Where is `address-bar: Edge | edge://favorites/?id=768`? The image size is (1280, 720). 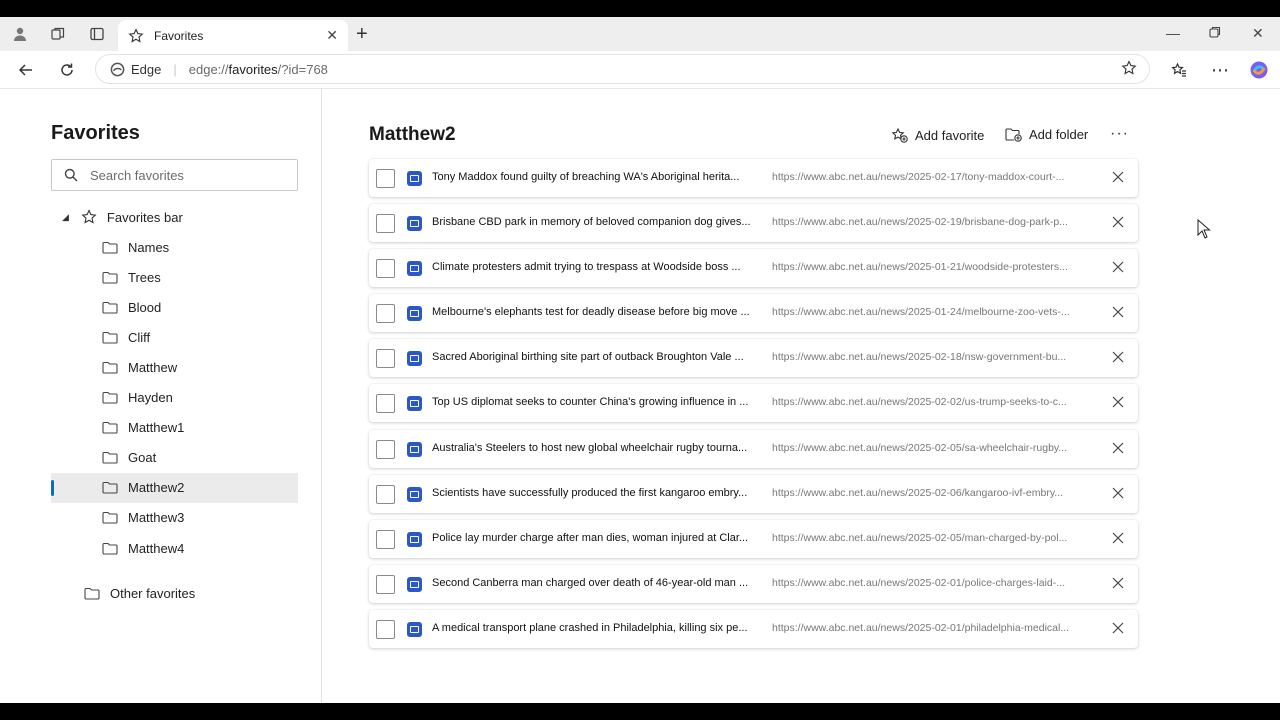
address-bar: Edge | edge://favorites/?id=768 is located at coordinates (622, 69).